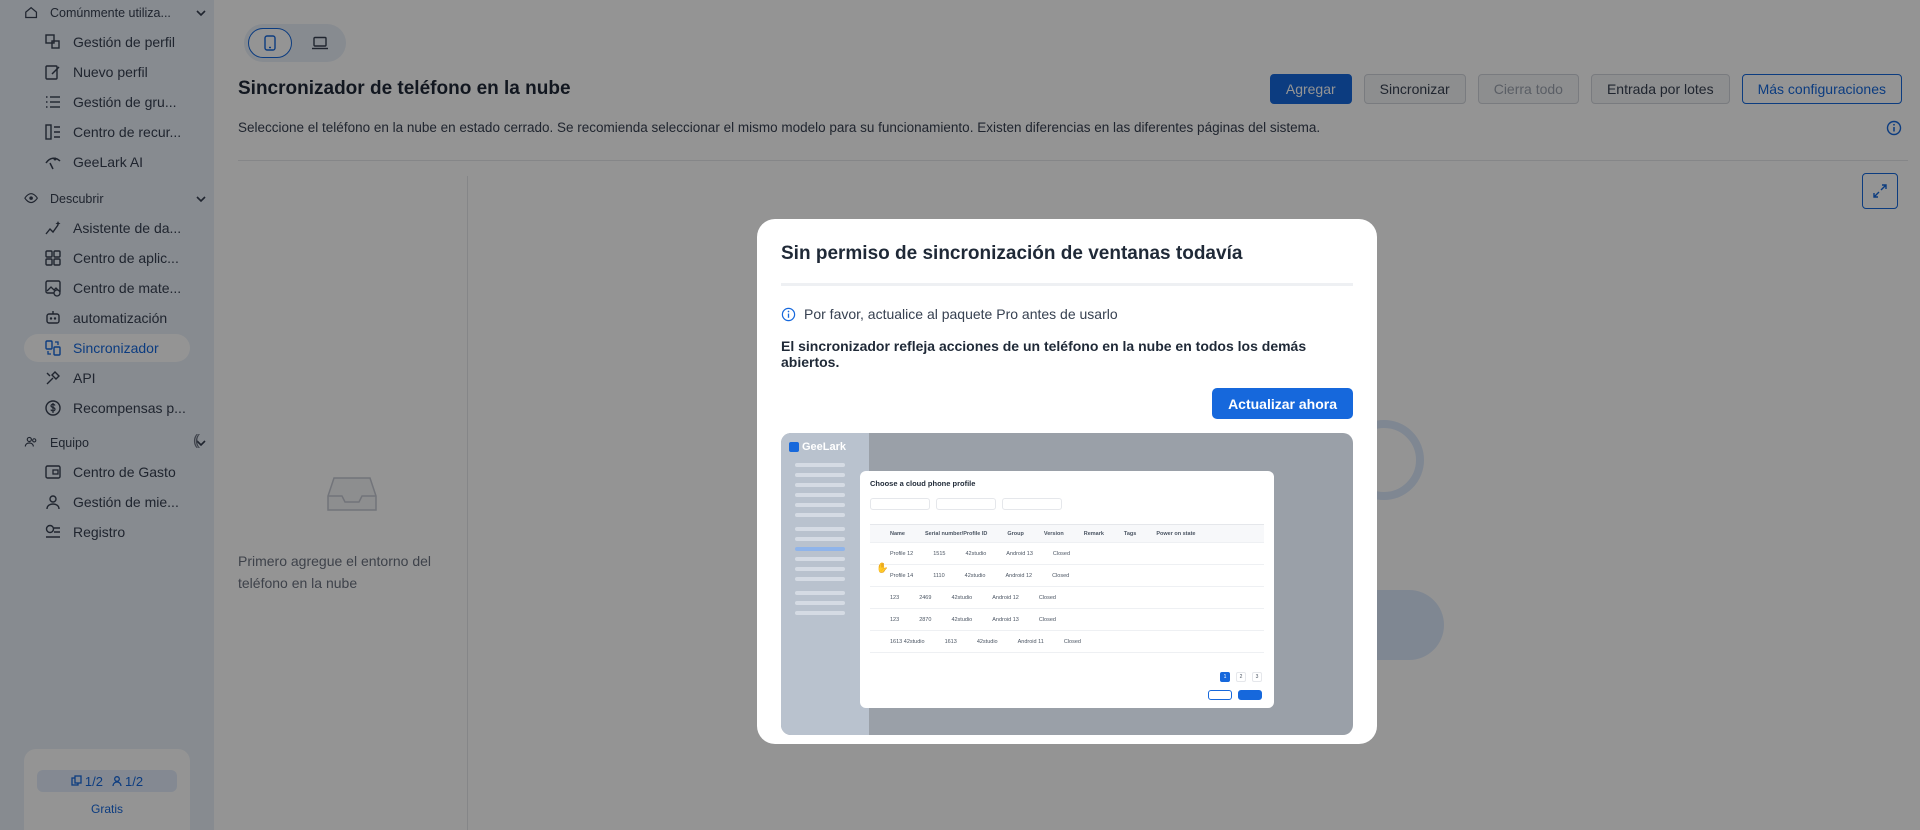 This screenshot has width=1920, height=830. I want to click on preview-table-cell: 1110, so click(939, 575).